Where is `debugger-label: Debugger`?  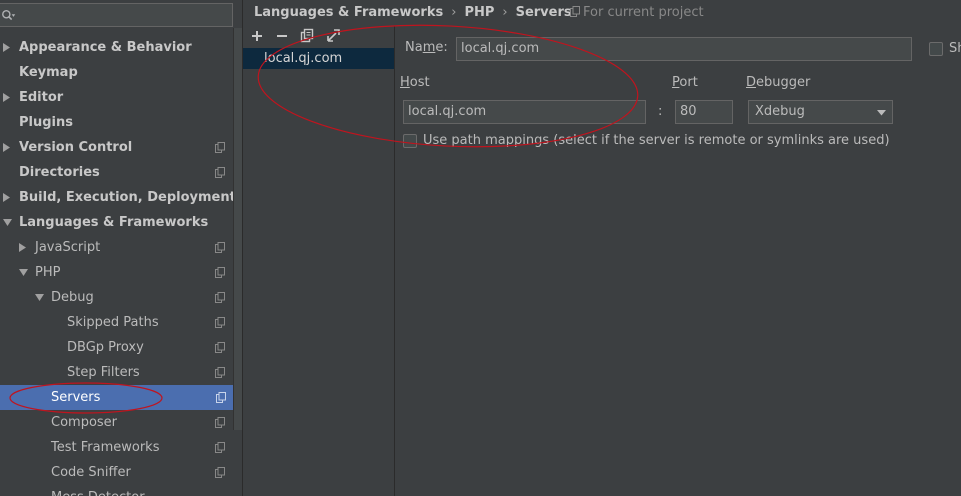 debugger-label: Debugger is located at coordinates (778, 82).